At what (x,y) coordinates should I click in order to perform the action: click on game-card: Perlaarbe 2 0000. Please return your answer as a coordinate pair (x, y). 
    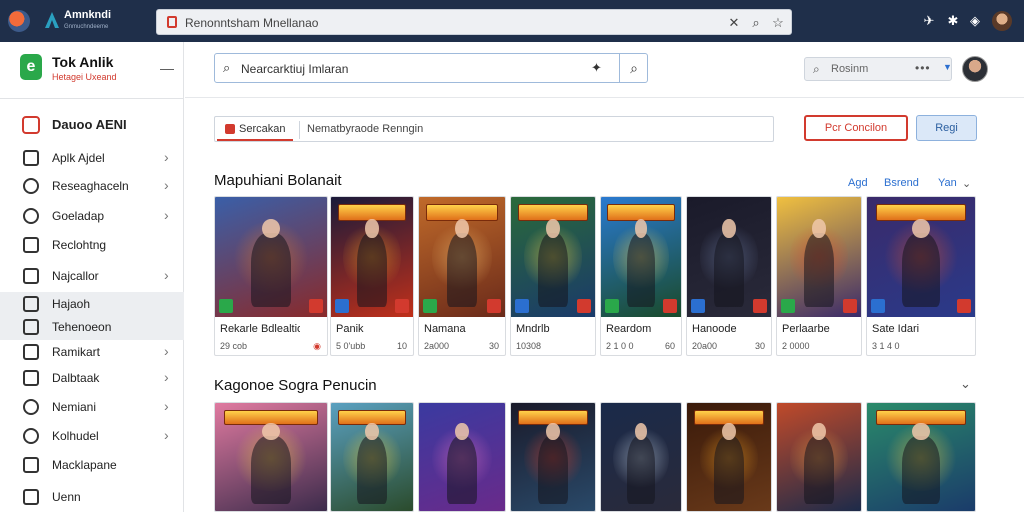
    Looking at the image, I should click on (819, 276).